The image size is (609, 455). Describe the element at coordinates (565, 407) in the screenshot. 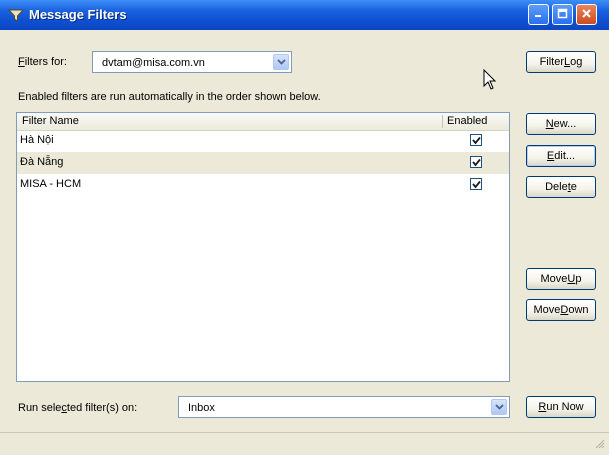

I see `run-now-label-post: un Now` at that location.